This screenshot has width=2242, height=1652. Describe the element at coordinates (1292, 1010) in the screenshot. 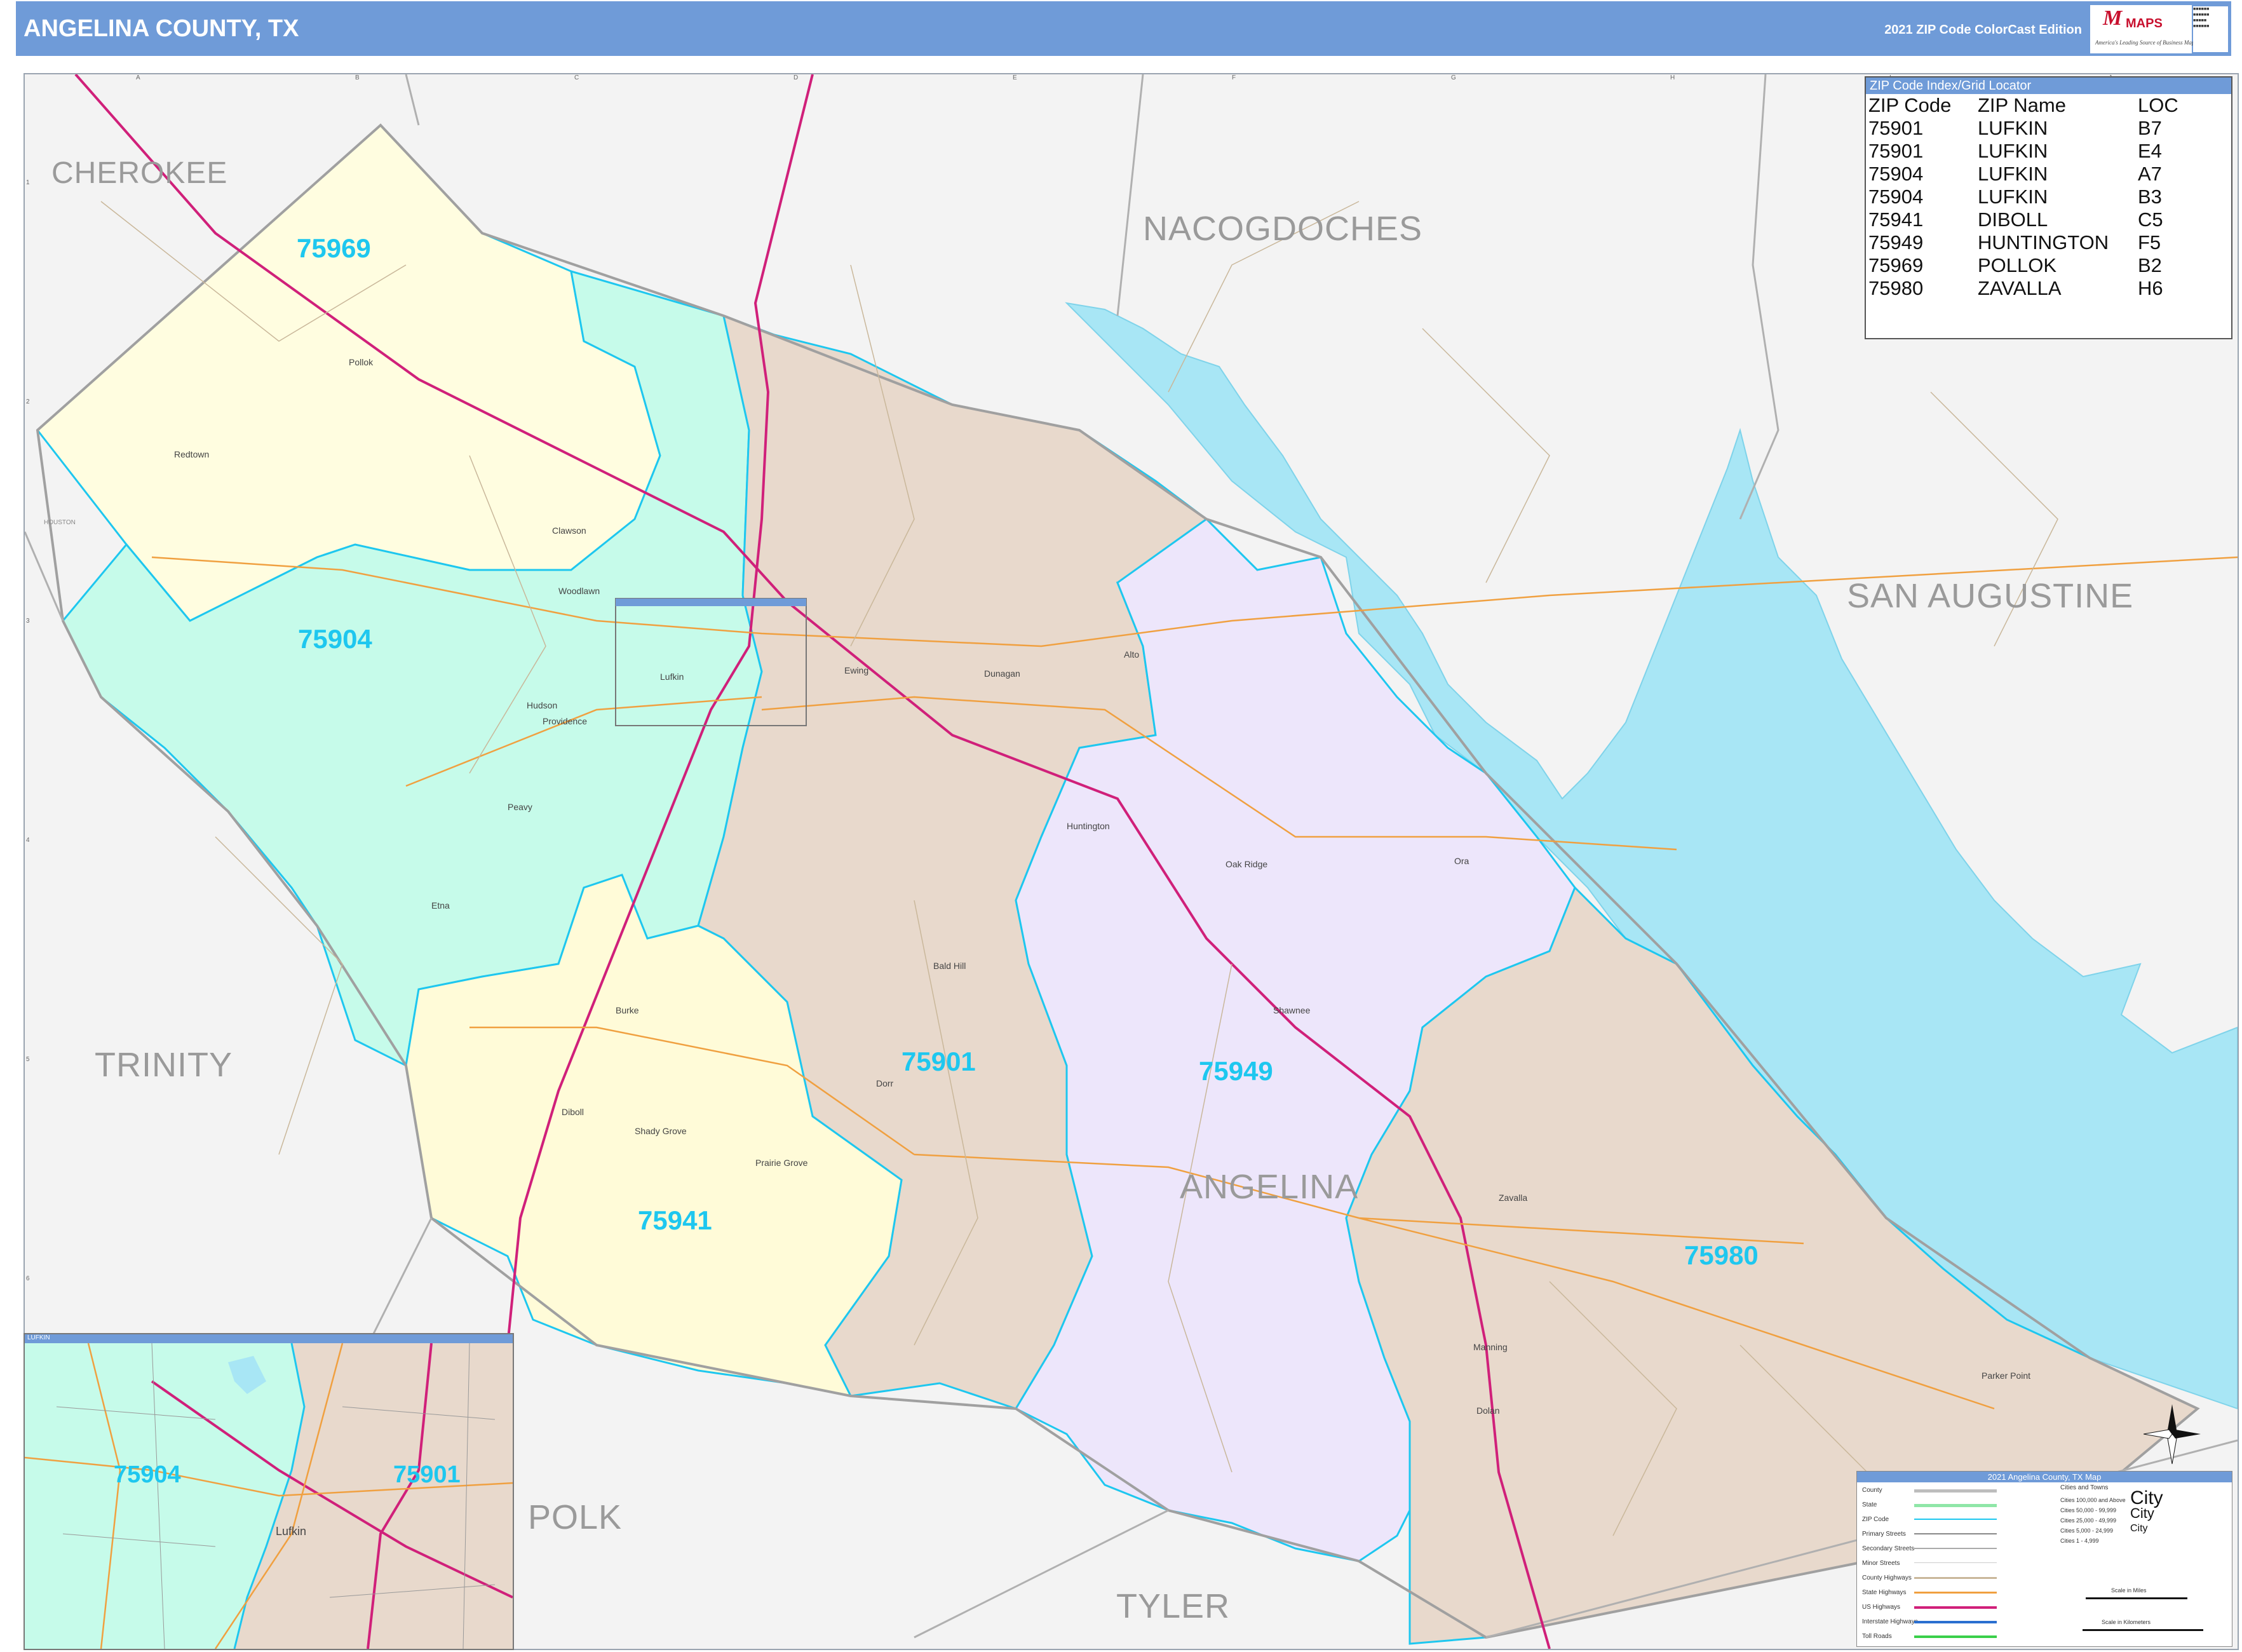

I see `city-label: Shawnee` at that location.